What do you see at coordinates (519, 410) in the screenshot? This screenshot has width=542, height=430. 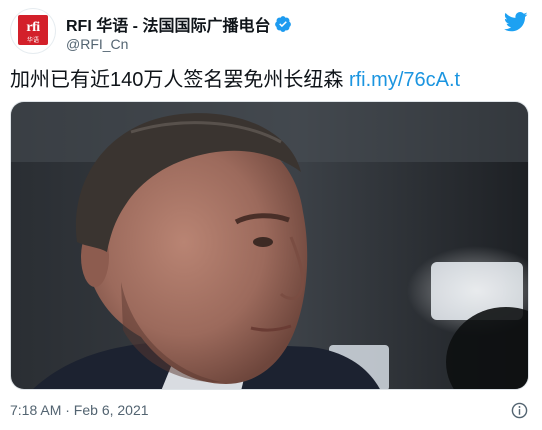 I see `info-icon` at bounding box center [519, 410].